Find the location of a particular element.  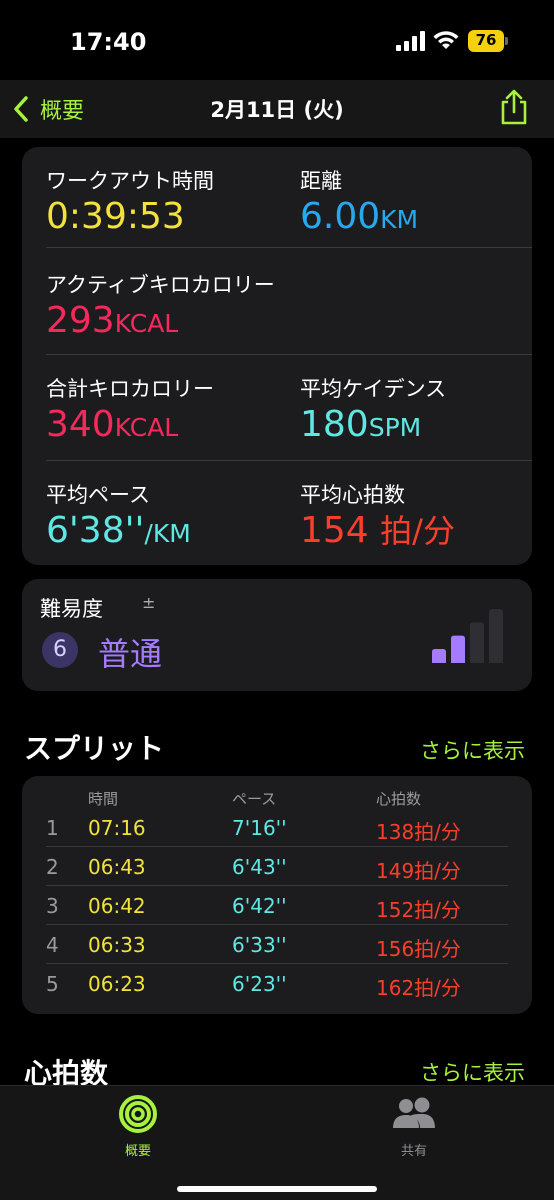

table-row: 4 06:33 6'33'' 156拍/分 is located at coordinates (277, 944).